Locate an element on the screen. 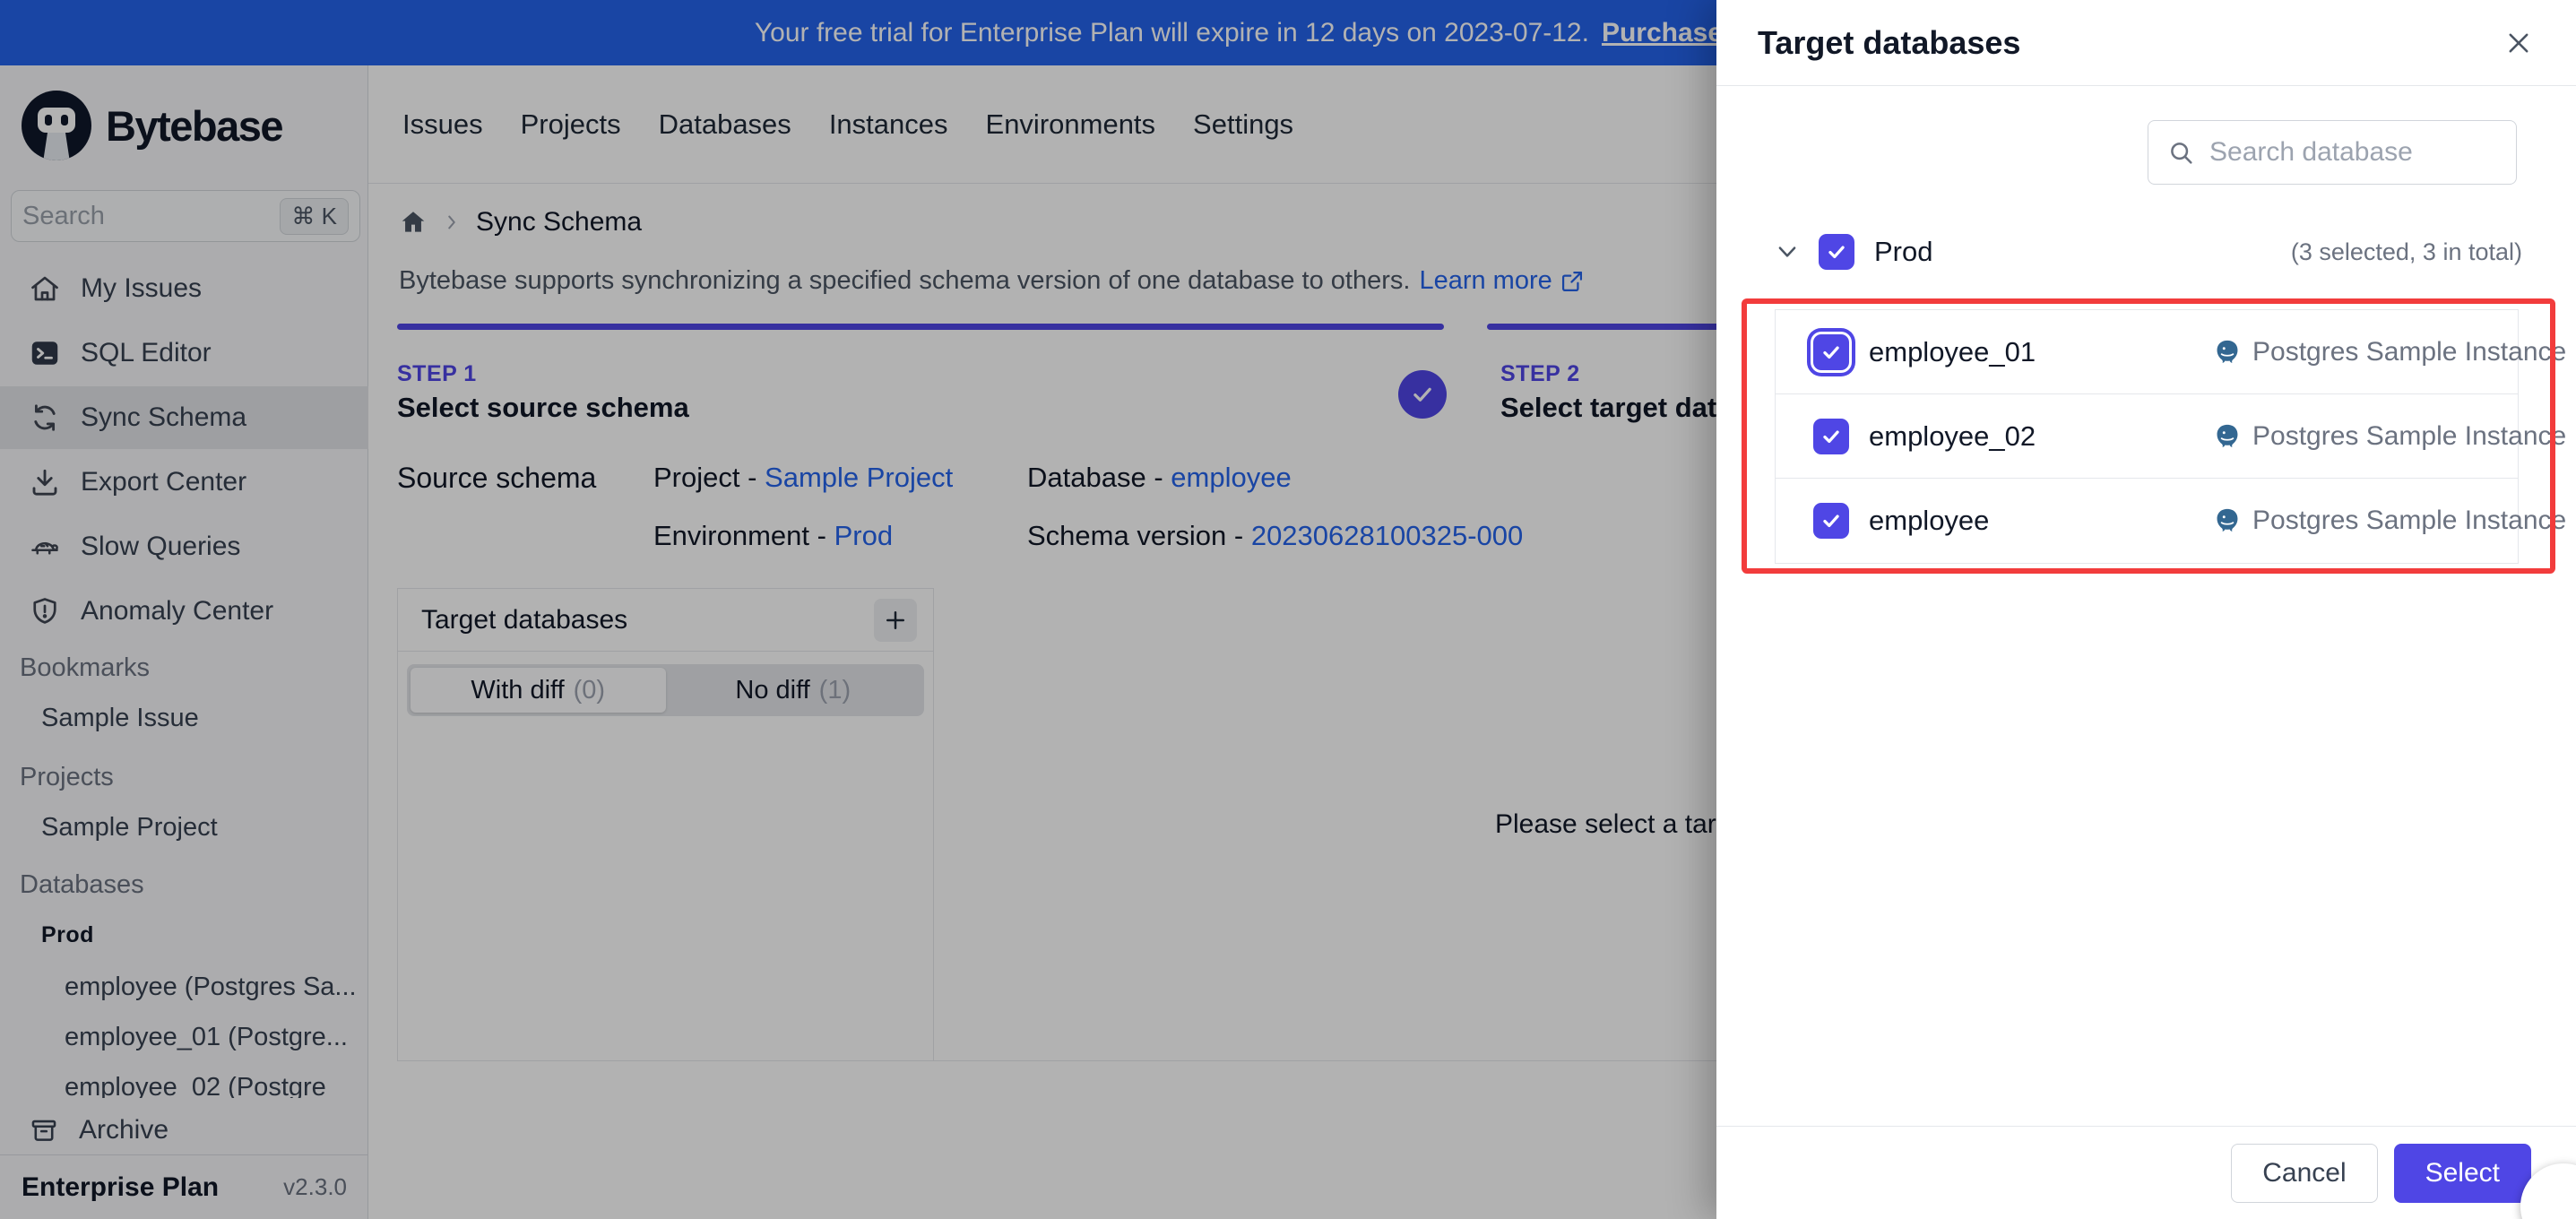 The width and height of the screenshot is (2576, 1219). database-search-input is located at coordinates (2353, 152).